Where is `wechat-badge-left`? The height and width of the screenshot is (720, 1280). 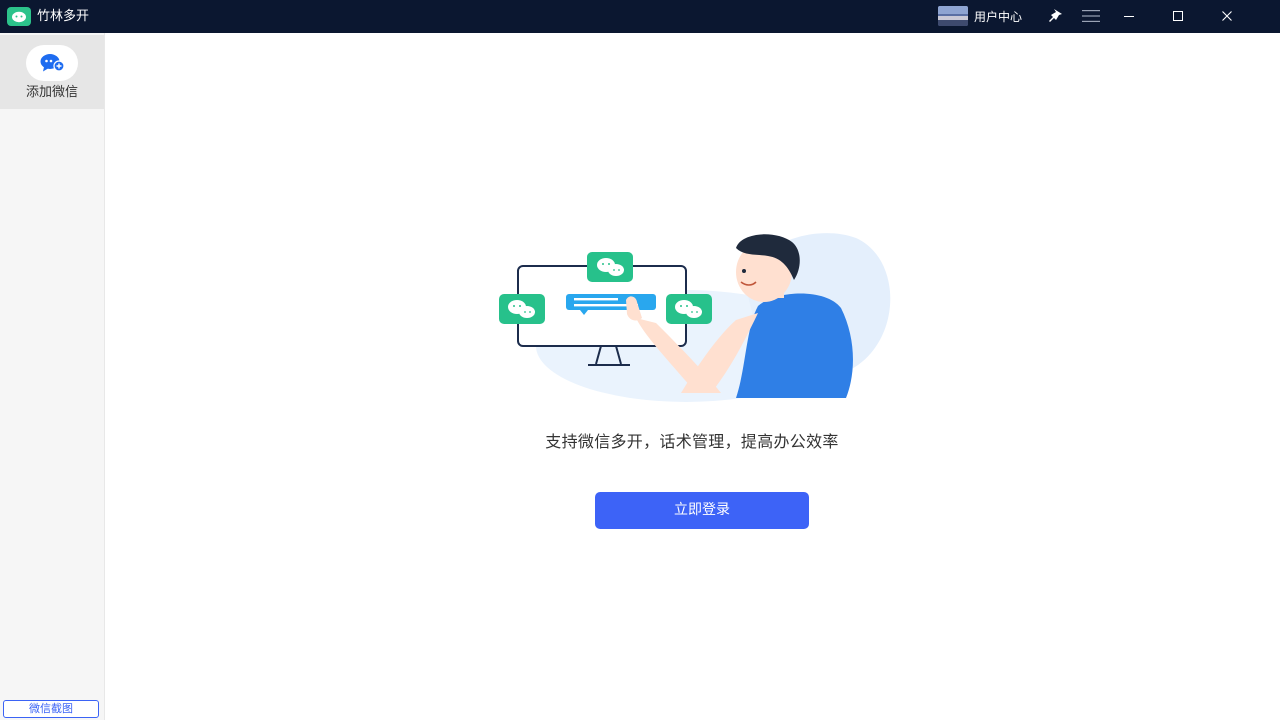 wechat-badge-left is located at coordinates (522, 309).